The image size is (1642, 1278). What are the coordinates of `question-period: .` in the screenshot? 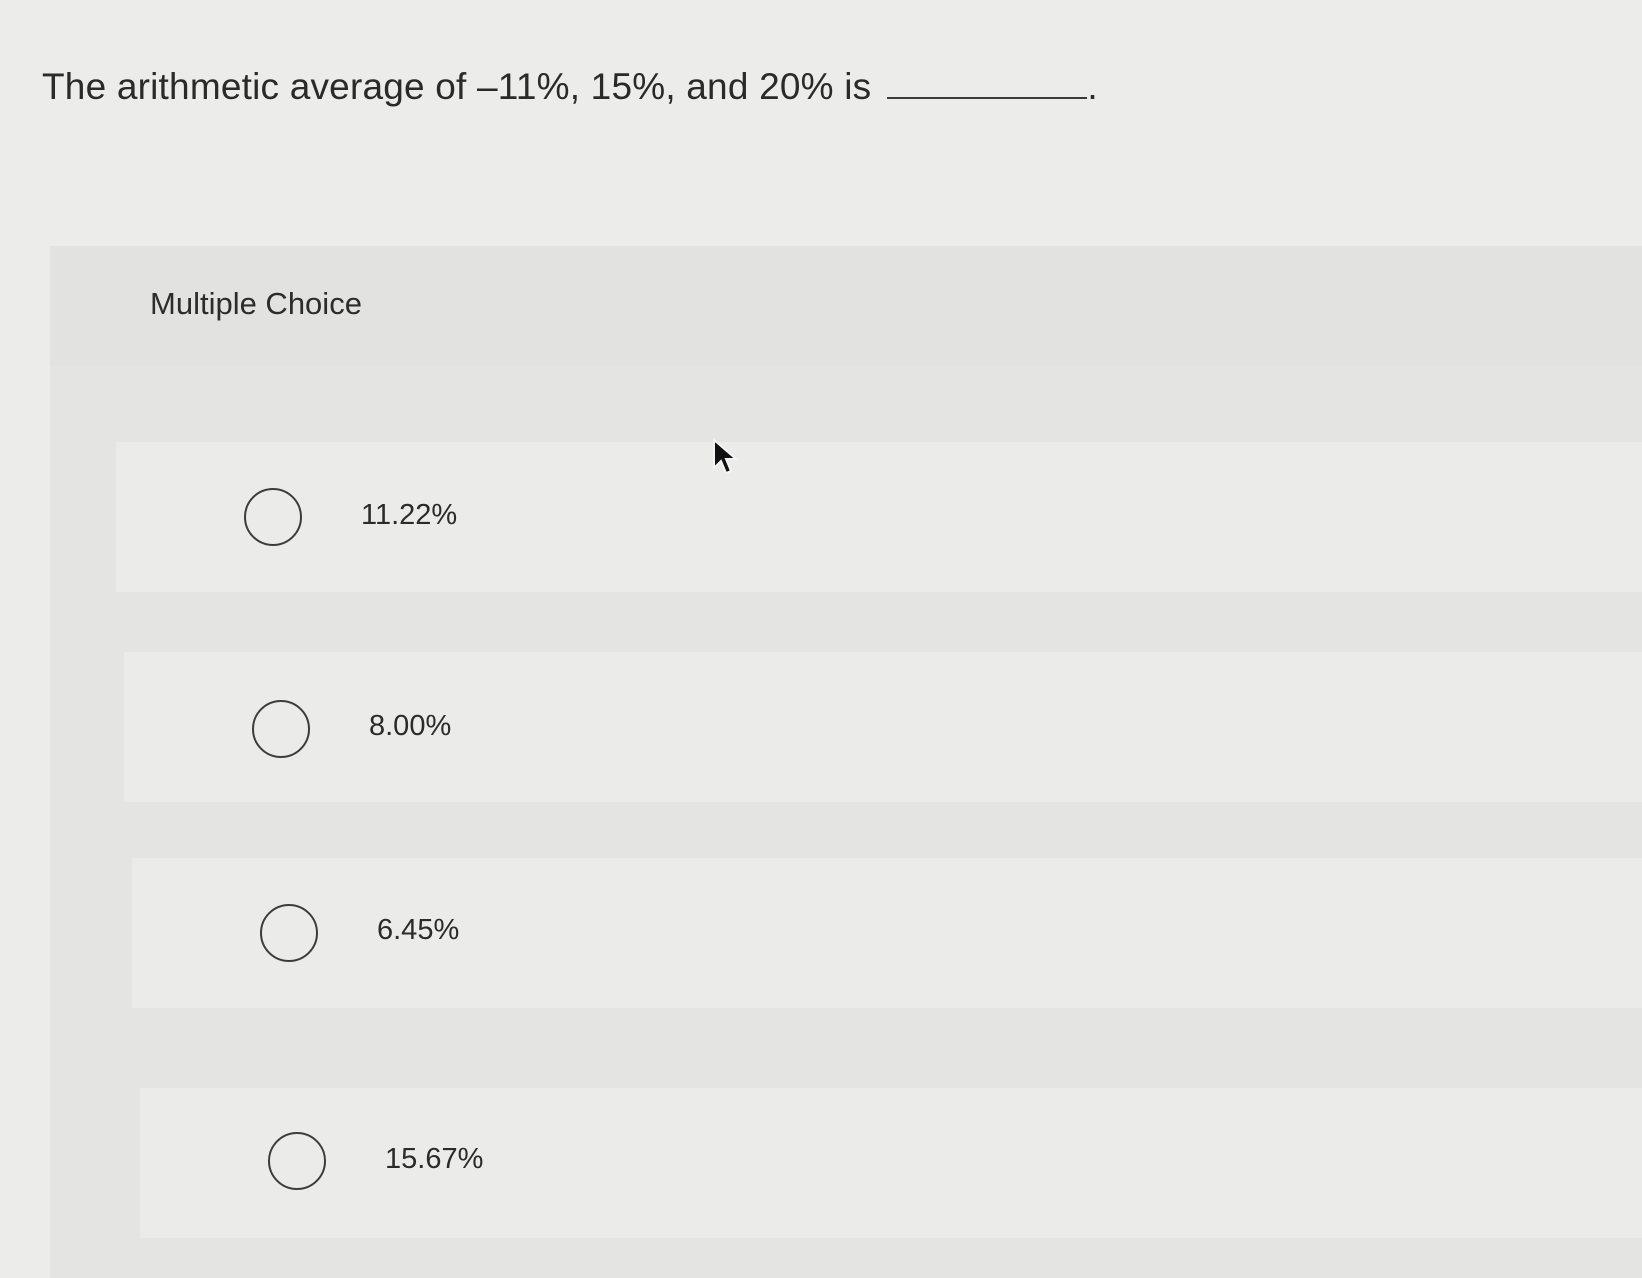 It's located at (1092, 86).